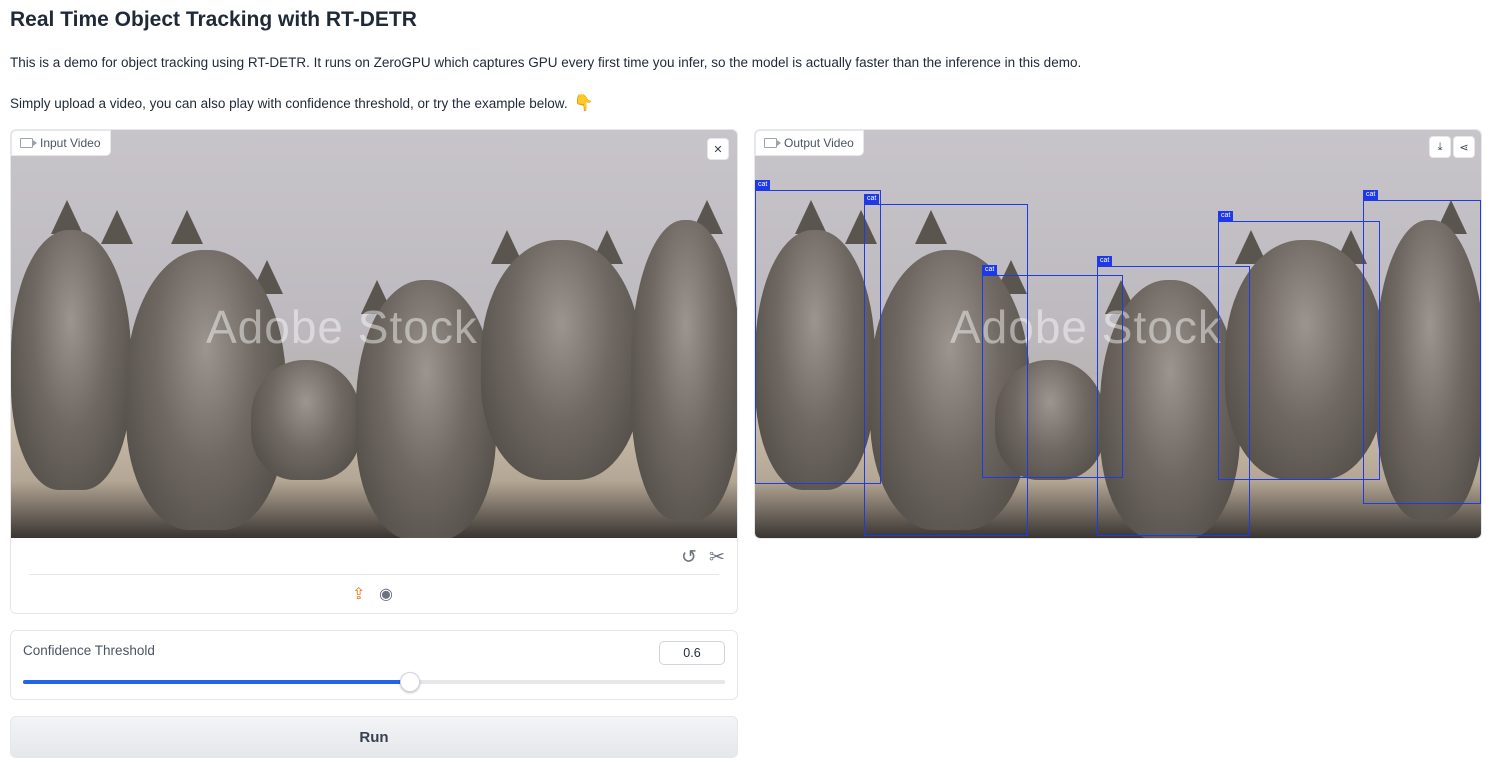  I want to click on page-title: Real Time Object Tracking with RT-DETR, so click(213, 19).